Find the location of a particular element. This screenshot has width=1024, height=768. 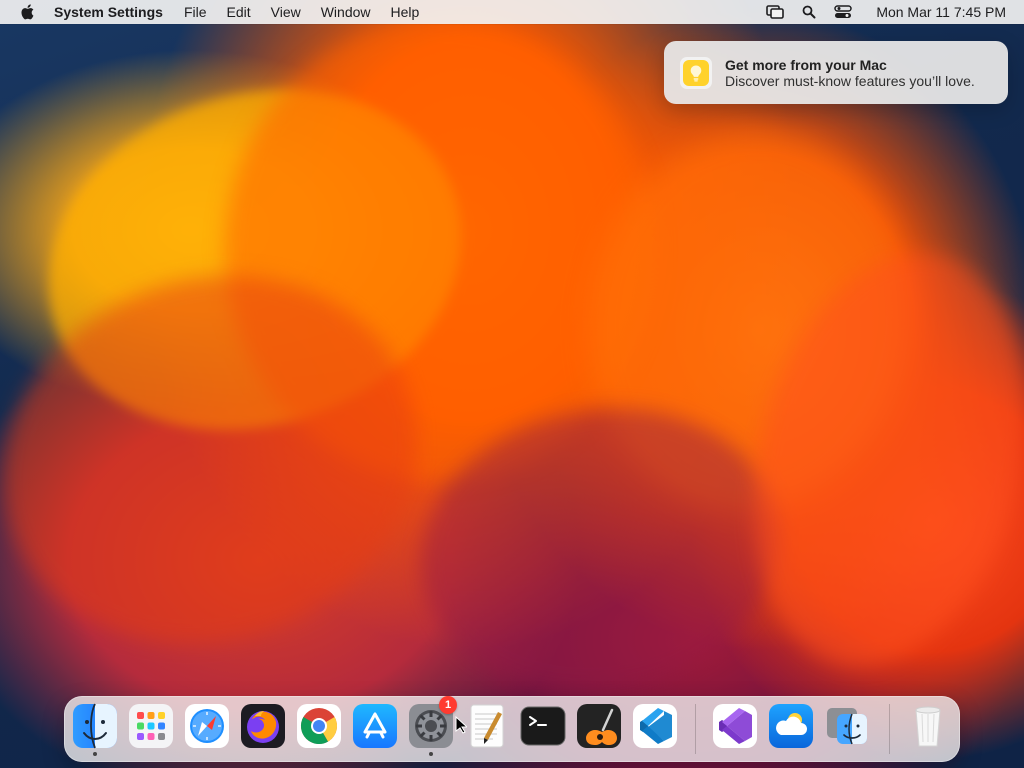

menu-bar-right: Mon Mar 11 7:45 PM is located at coordinates (887, 12).